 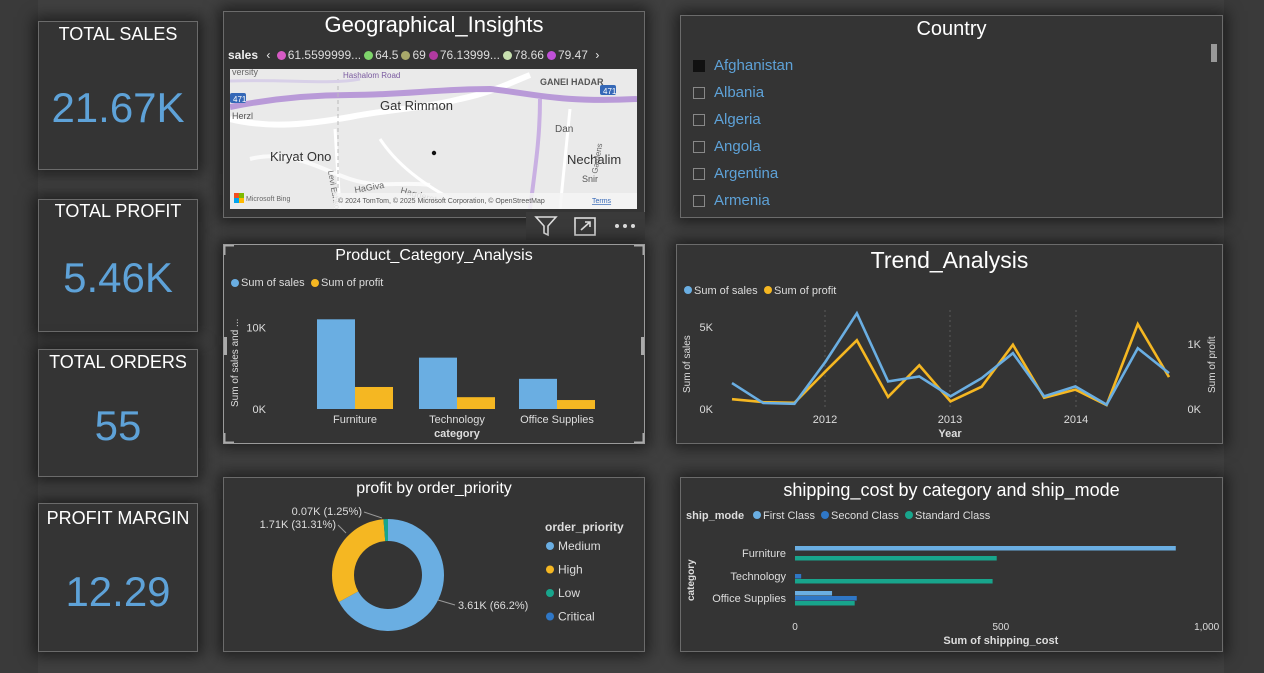 I want to click on legend-label: Sum of profit, so click(x=805, y=291).